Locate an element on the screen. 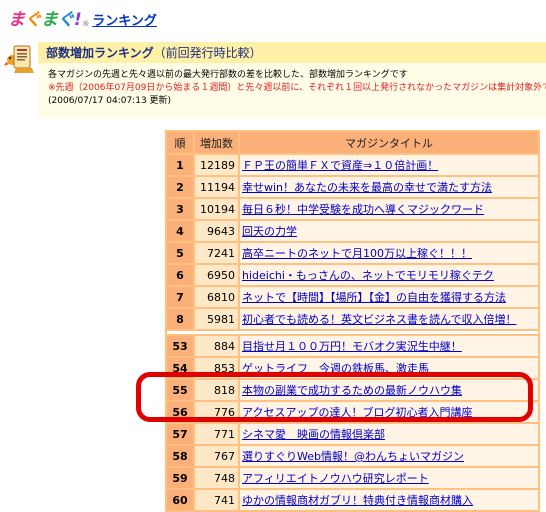 The width and height of the screenshot is (546, 512). description-line: 各マガジンの先週と先々週以前の最大発行部数の差を比較した、部数増加ランキングです is located at coordinates (228, 75).